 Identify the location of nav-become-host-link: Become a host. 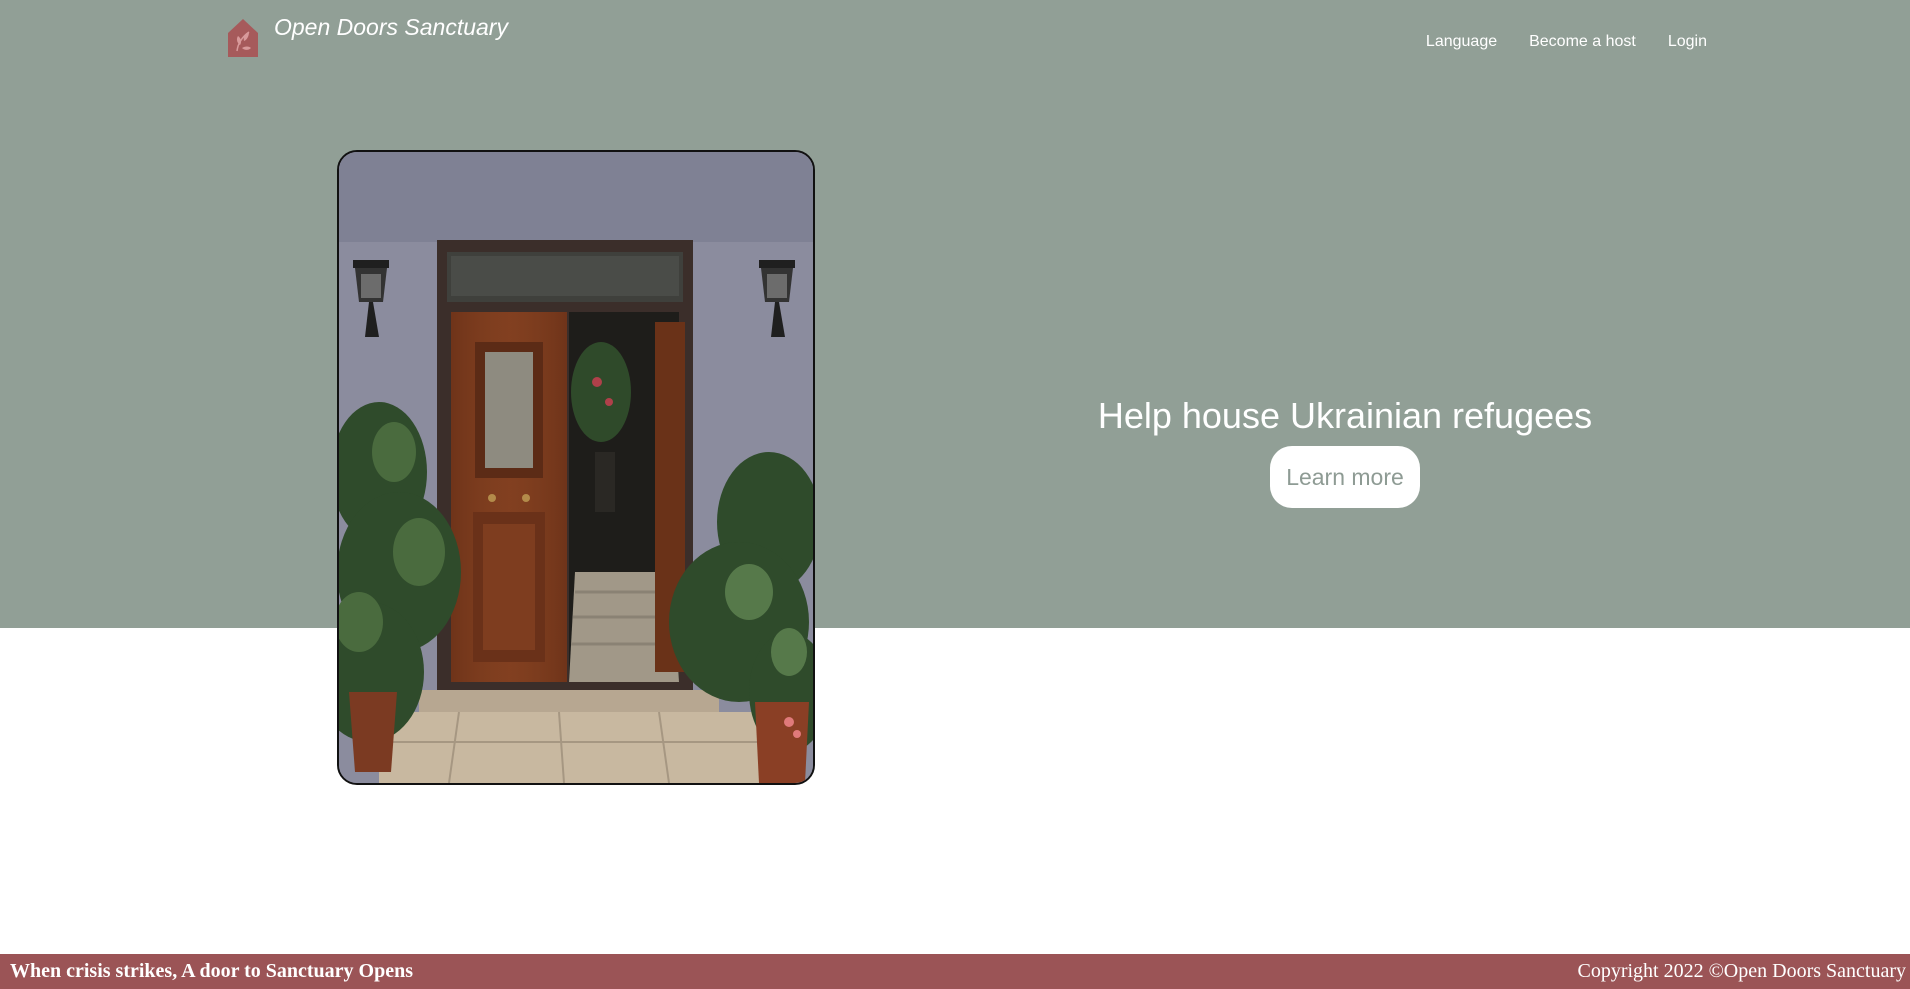
(1582, 42).